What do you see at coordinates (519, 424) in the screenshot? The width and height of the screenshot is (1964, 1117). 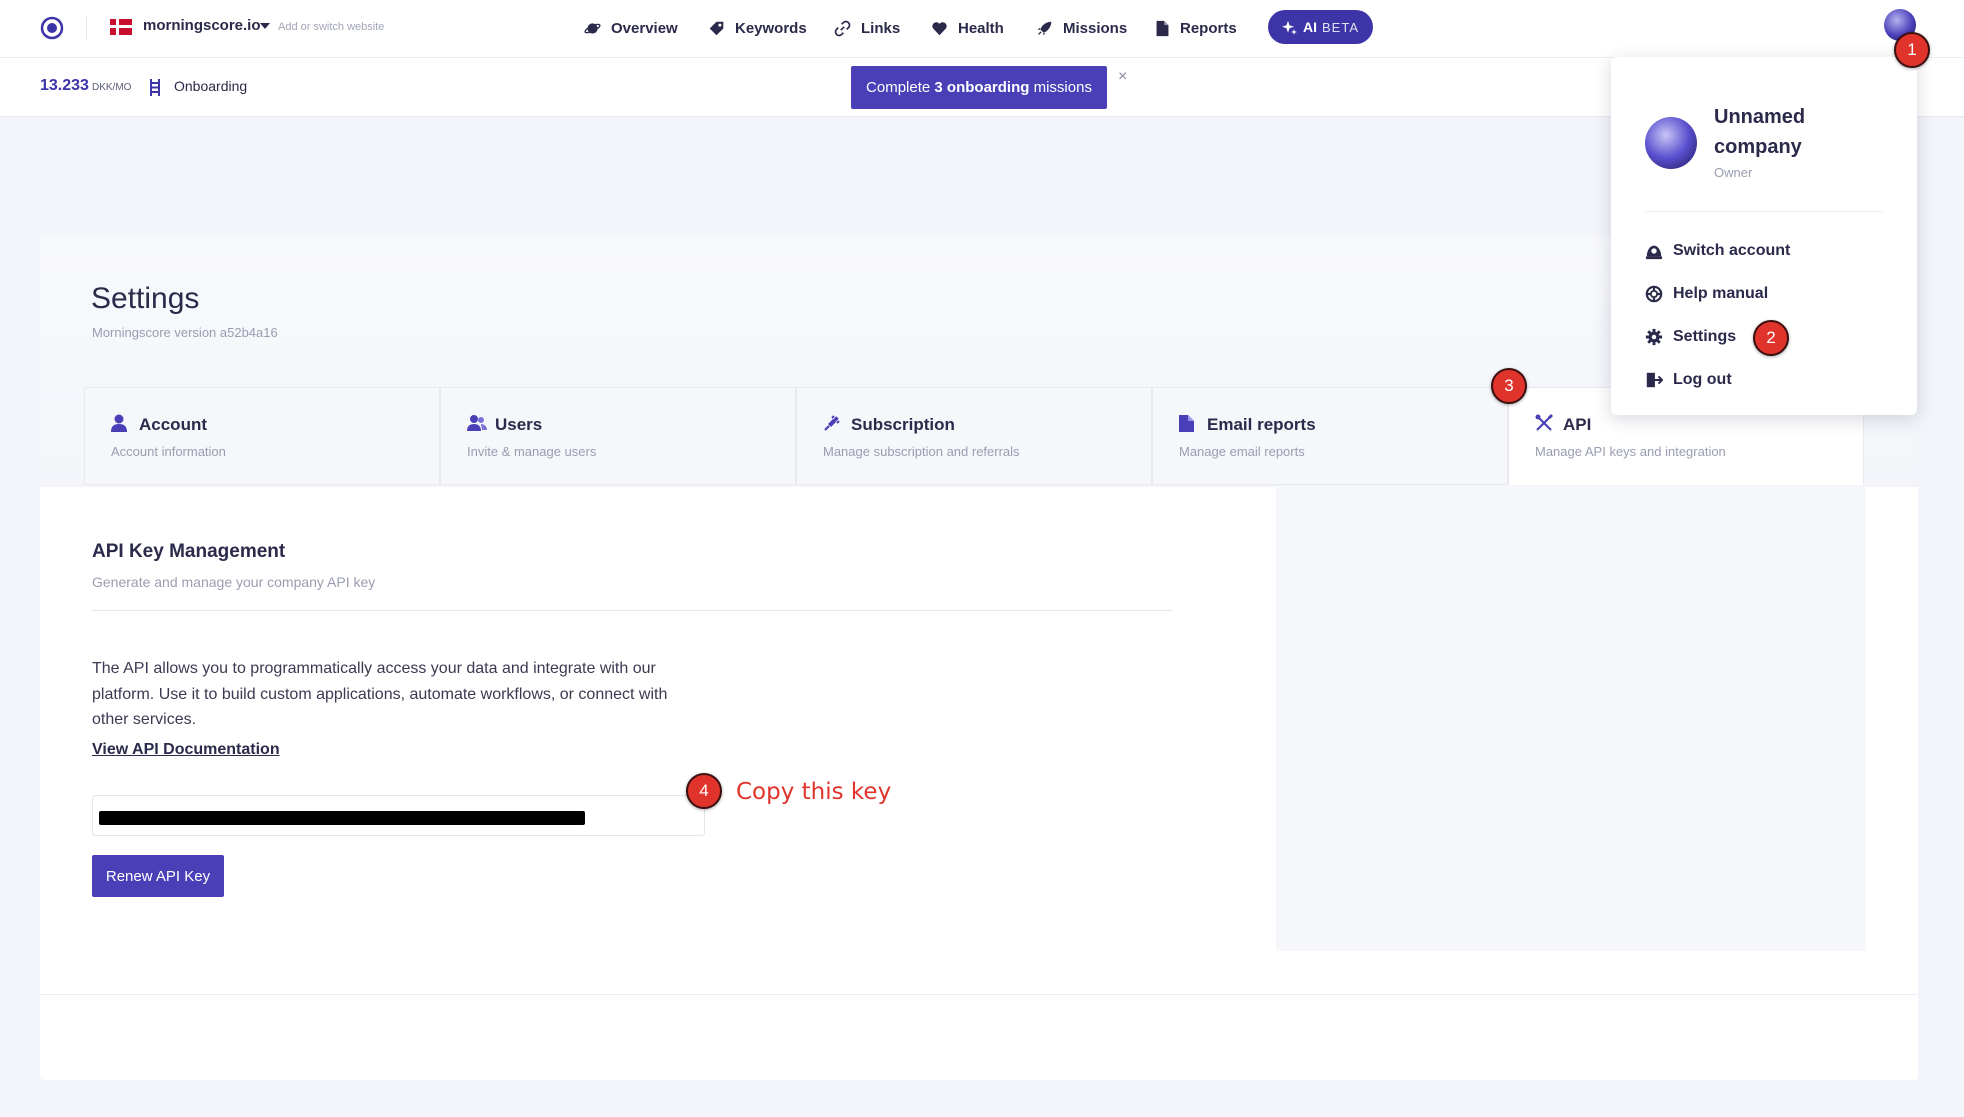 I see `tab-users-label: Users` at bounding box center [519, 424].